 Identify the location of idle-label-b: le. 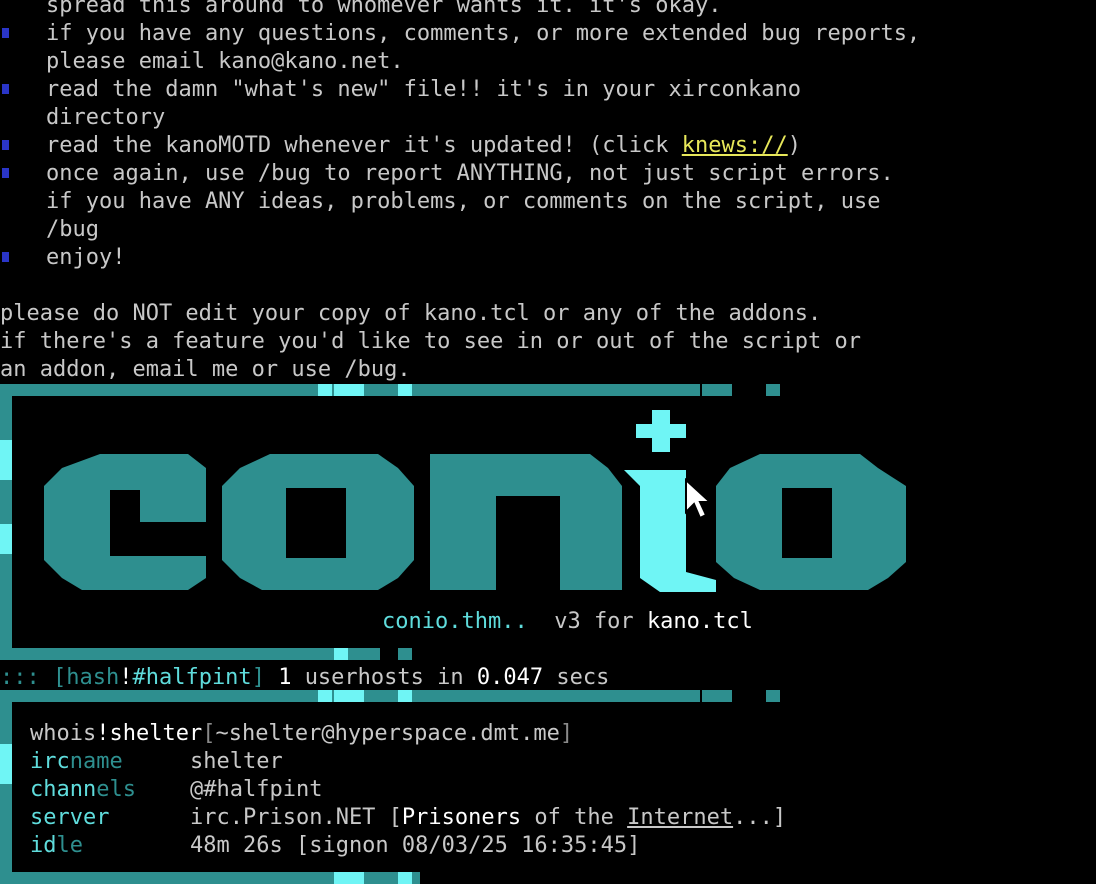
(70, 845).